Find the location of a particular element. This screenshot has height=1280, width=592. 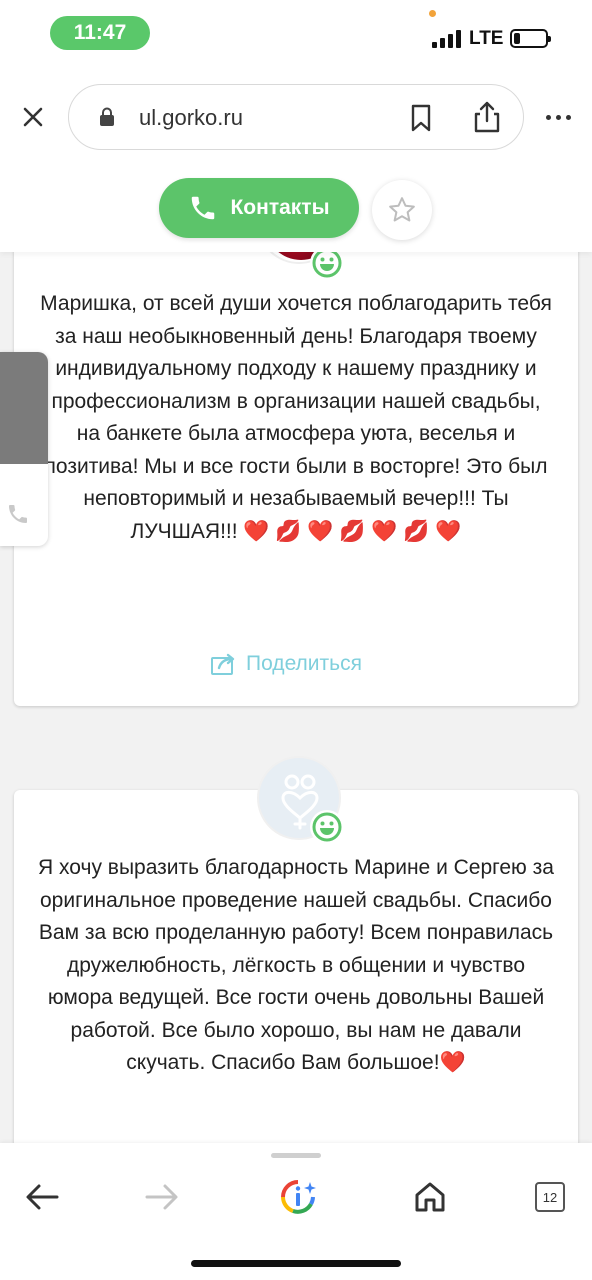

tabs-button: 12 is located at coordinates (550, 1197).